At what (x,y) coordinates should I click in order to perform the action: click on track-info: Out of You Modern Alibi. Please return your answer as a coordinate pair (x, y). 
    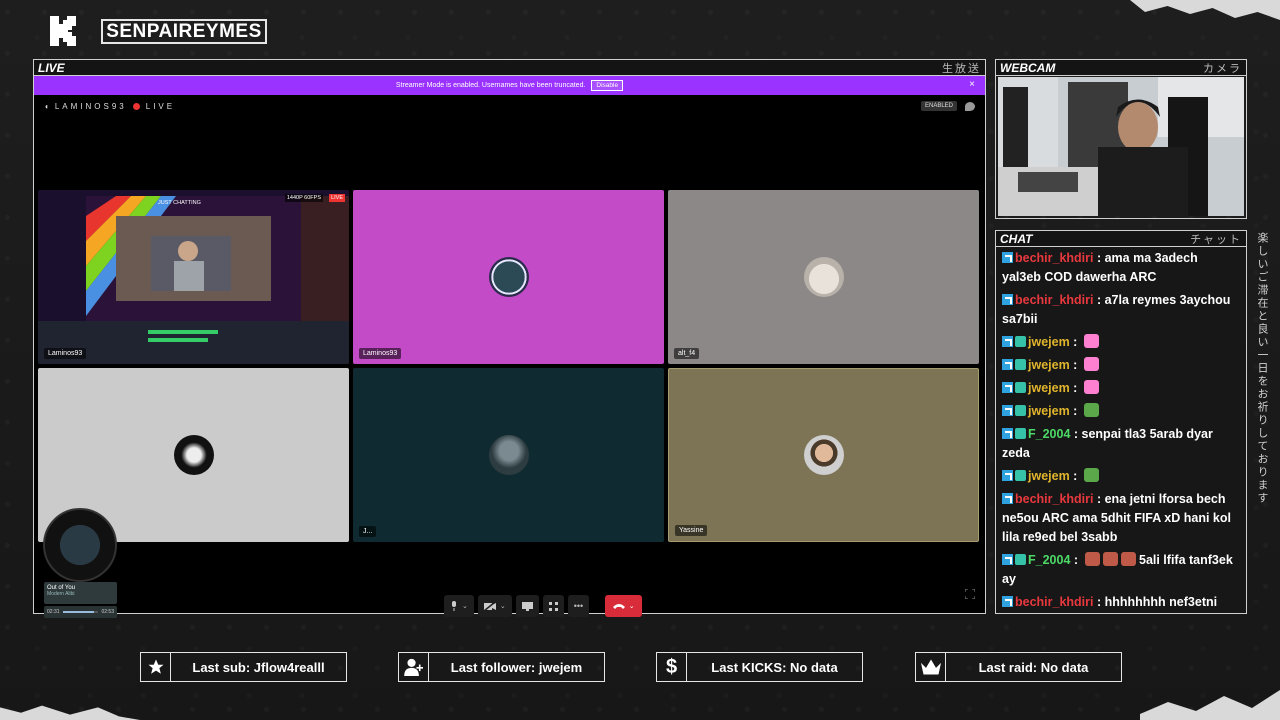
    Looking at the image, I should click on (80, 593).